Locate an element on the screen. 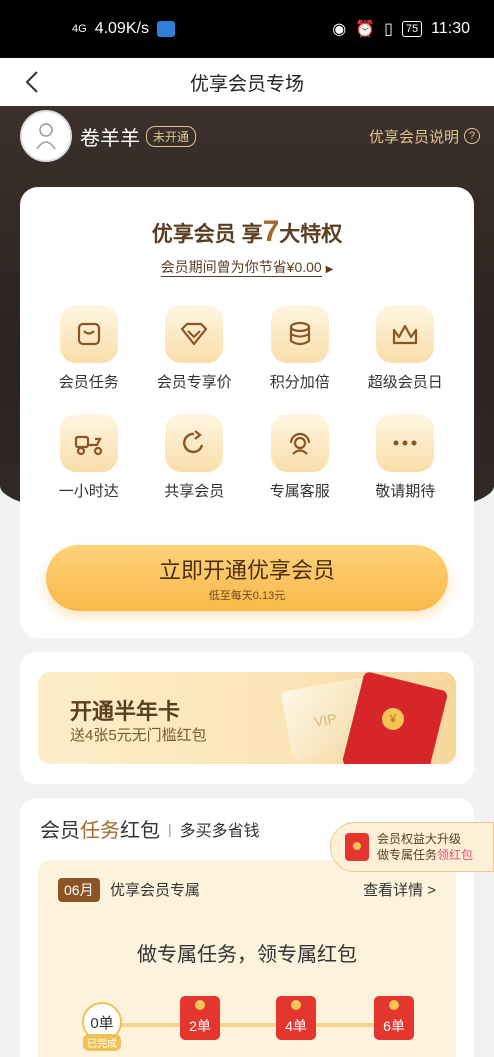 This screenshot has height=1057, width=494. privilege-label: 积分加倍 is located at coordinates (299, 382).